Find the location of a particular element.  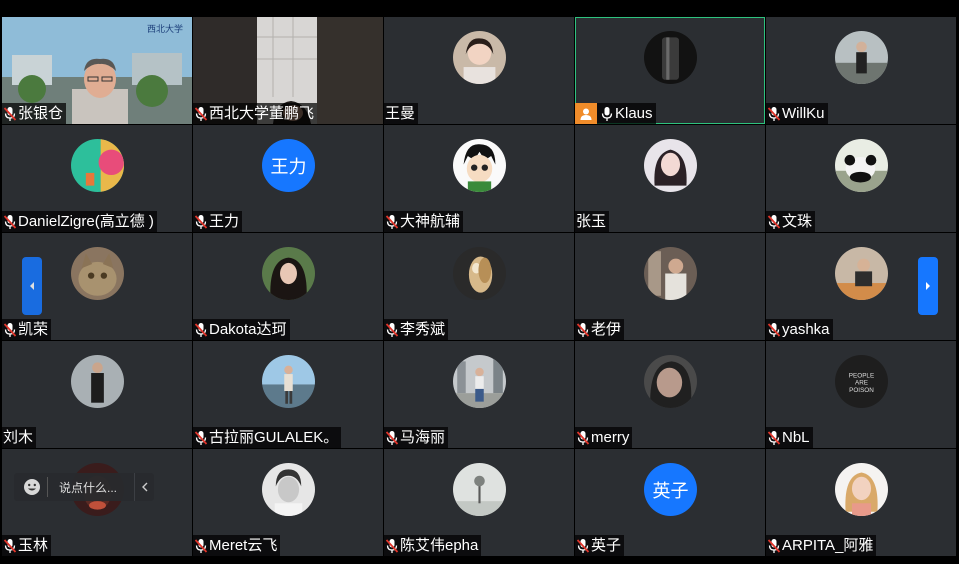

participant-tile: 王曼 is located at coordinates (479, 70).